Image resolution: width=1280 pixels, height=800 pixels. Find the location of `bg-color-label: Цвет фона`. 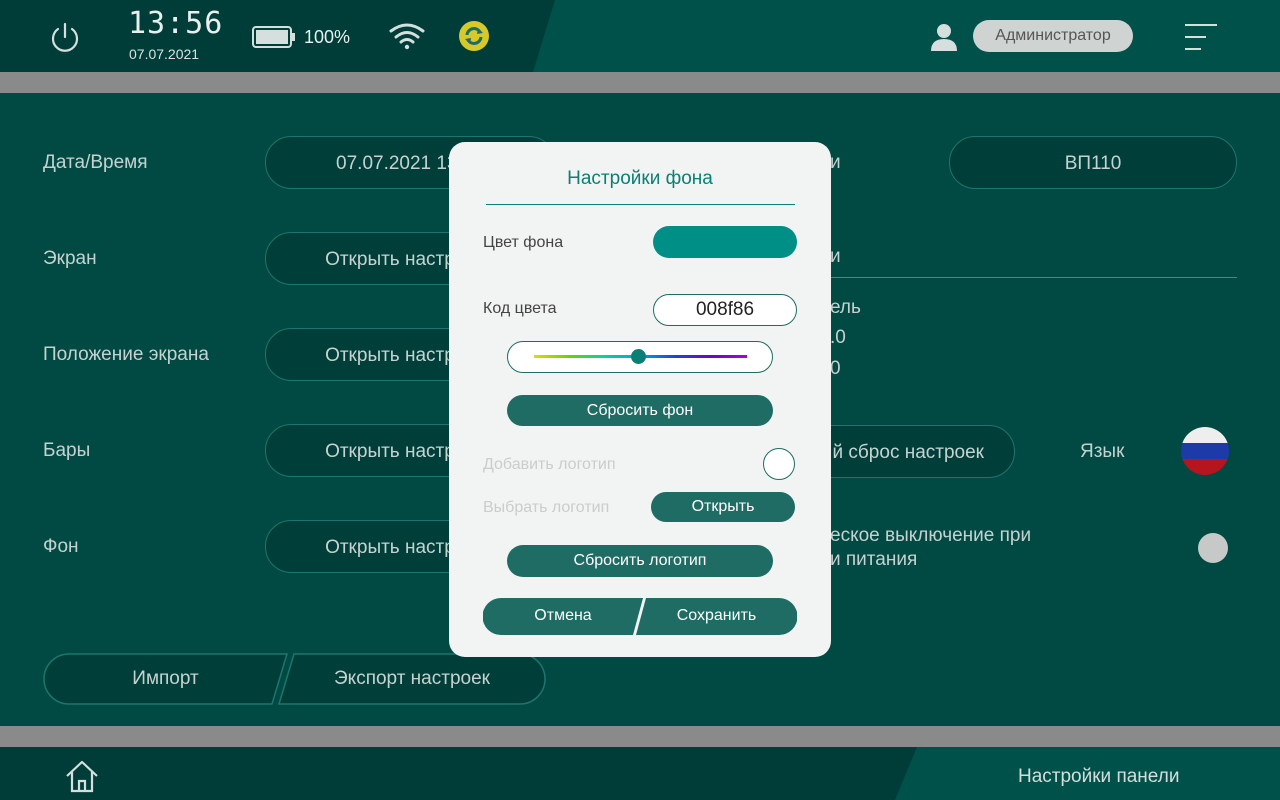

bg-color-label: Цвет фона is located at coordinates (523, 242).